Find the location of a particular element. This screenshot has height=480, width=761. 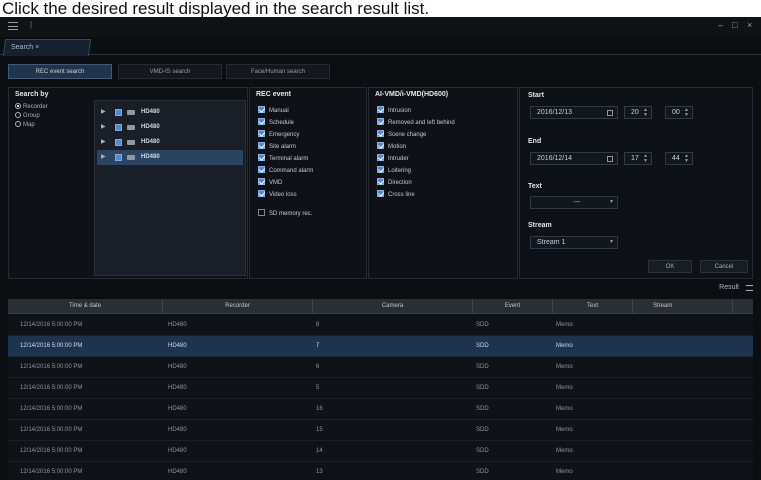

start-date-field: 2016/12/13 is located at coordinates (574, 112).